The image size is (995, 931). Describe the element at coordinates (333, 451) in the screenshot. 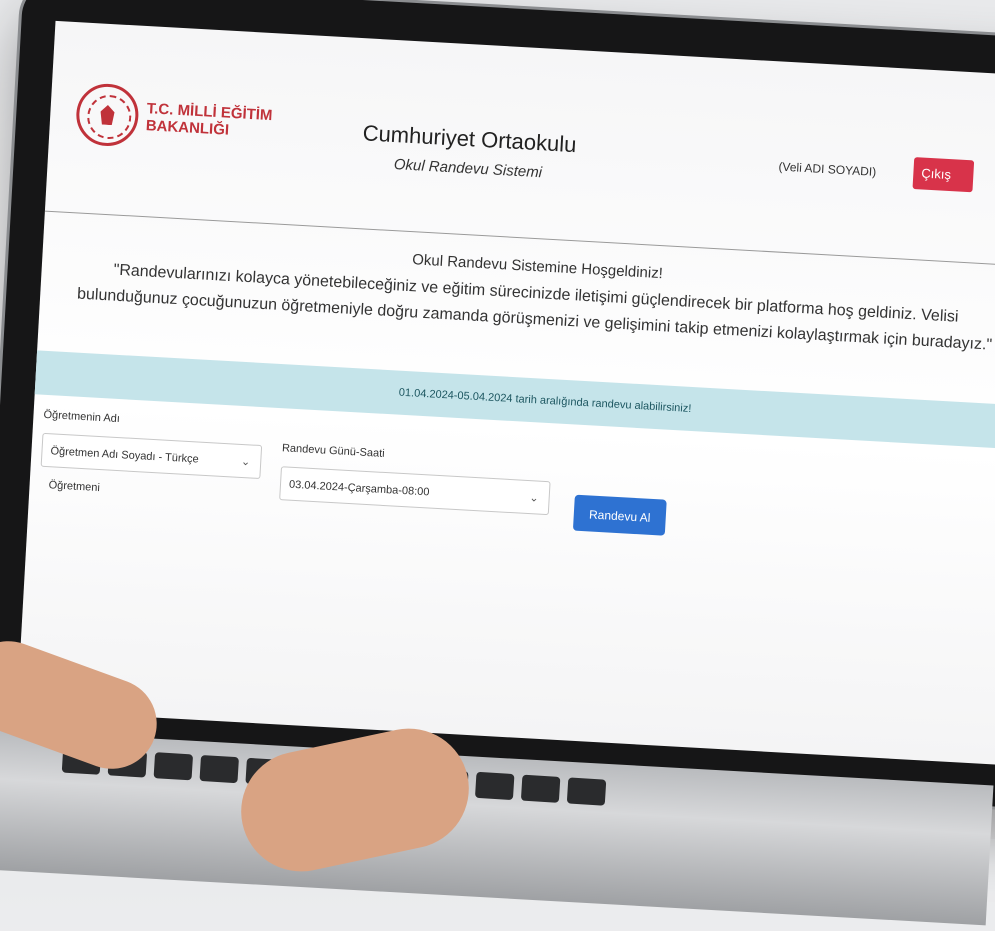

I see `date-label: Randevu Günü-Saati` at that location.